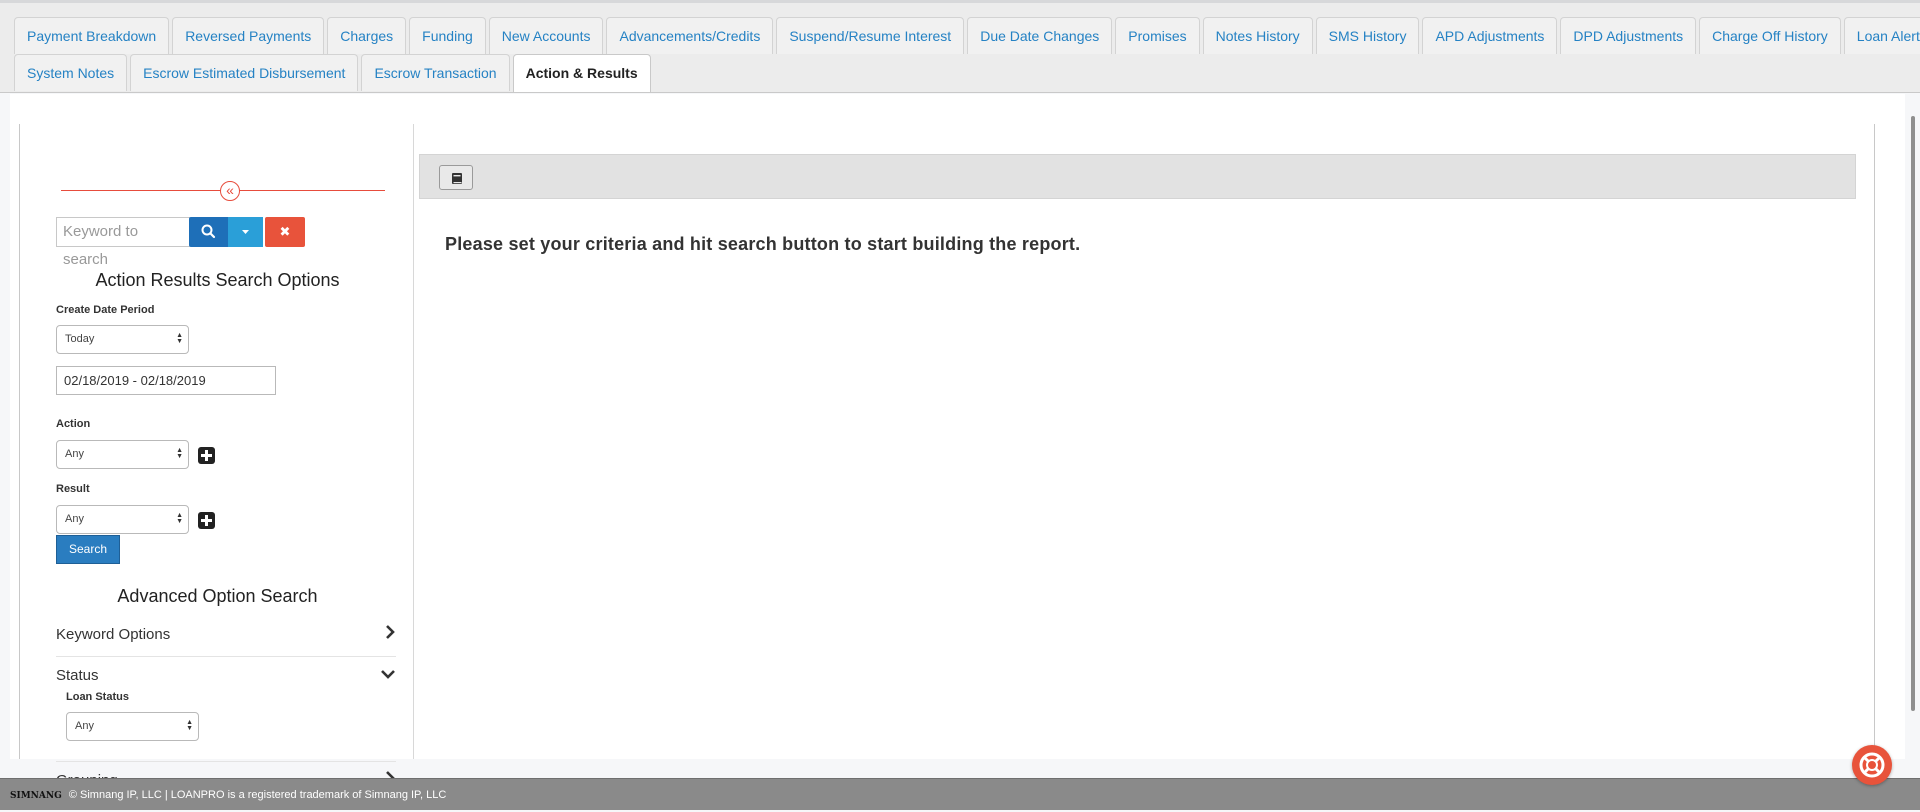 The image size is (1920, 812). Describe the element at coordinates (244, 72) in the screenshot. I see `tab-escrow-estimated-disbursement: Escrow Estimated Disbursement` at that location.